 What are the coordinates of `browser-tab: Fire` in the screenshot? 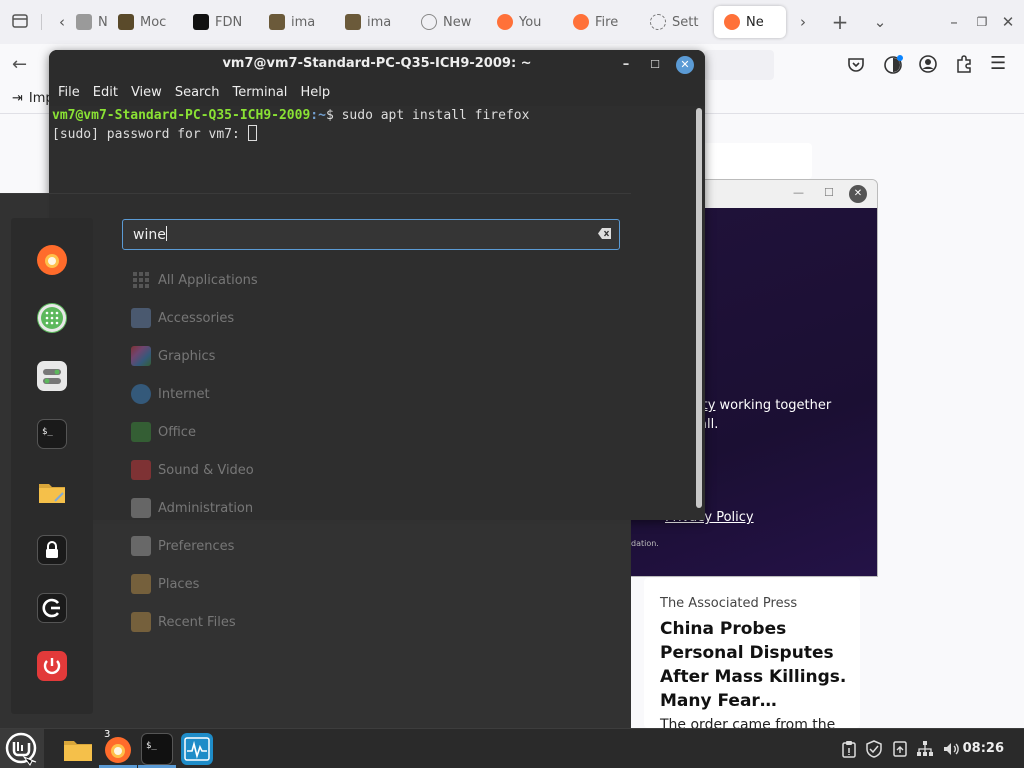 It's located at (596, 22).